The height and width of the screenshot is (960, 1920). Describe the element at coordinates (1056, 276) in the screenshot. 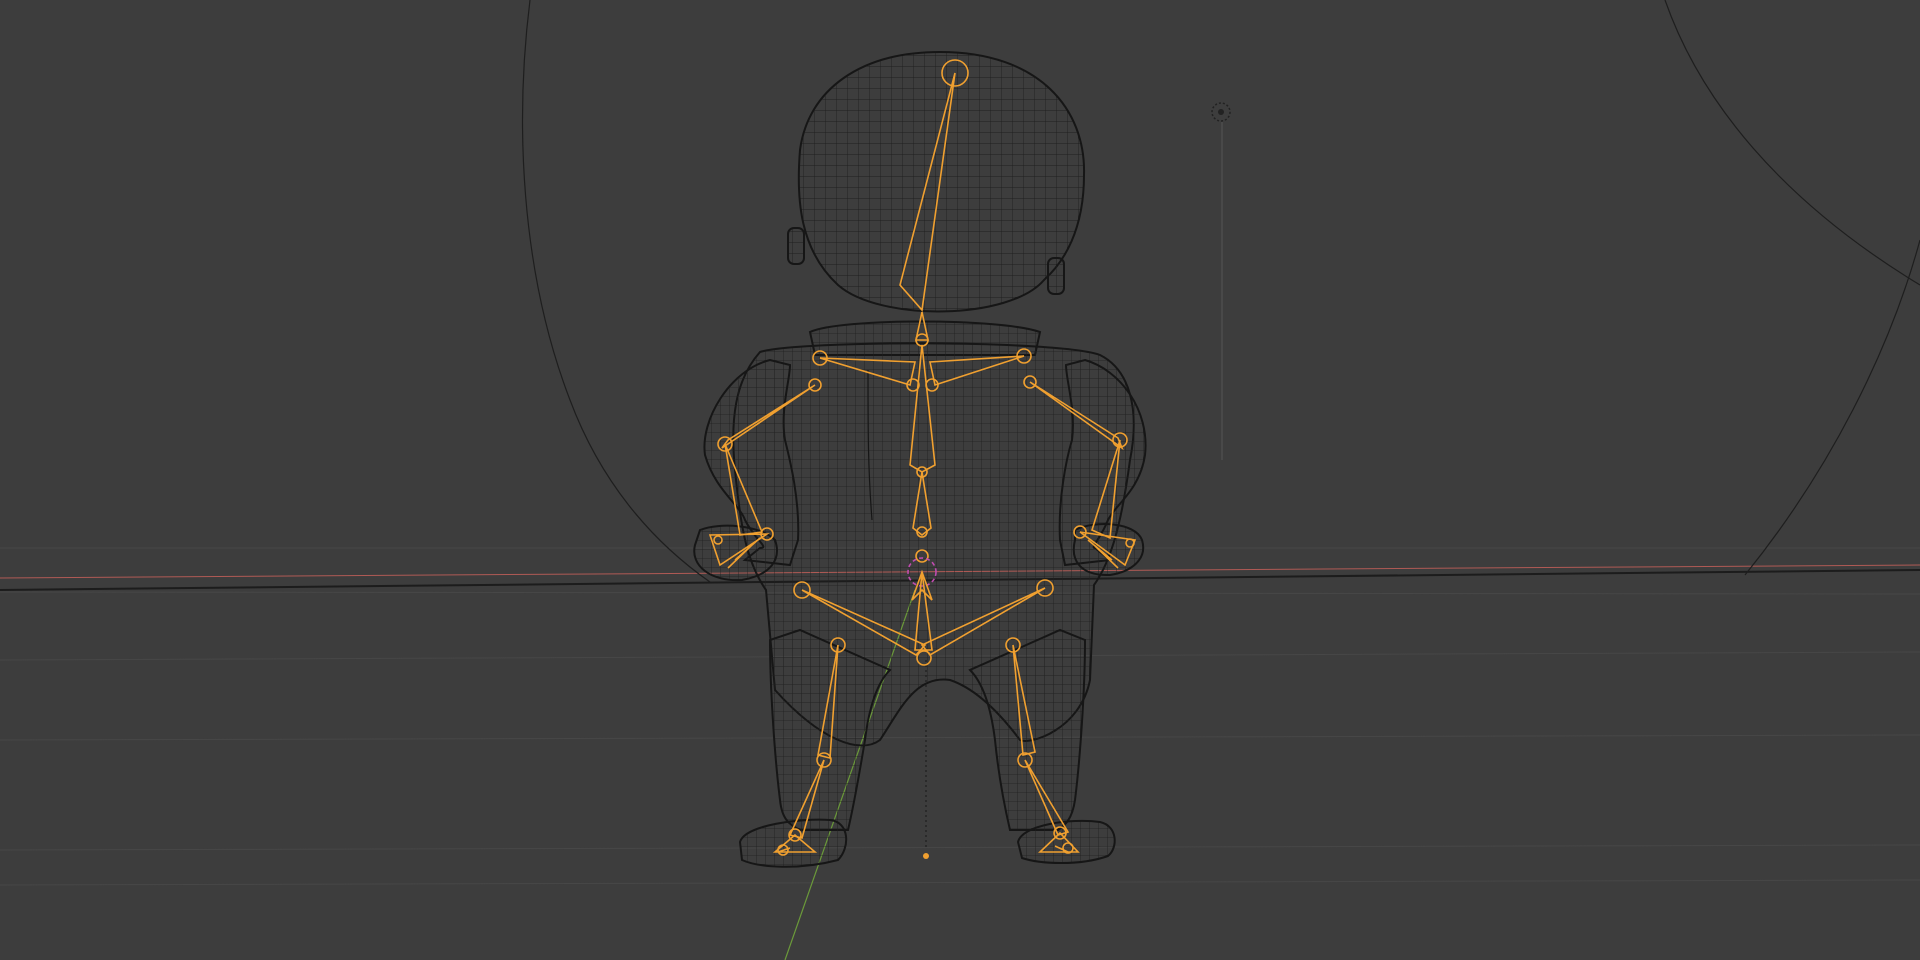

I see `right-ear-mesh` at that location.